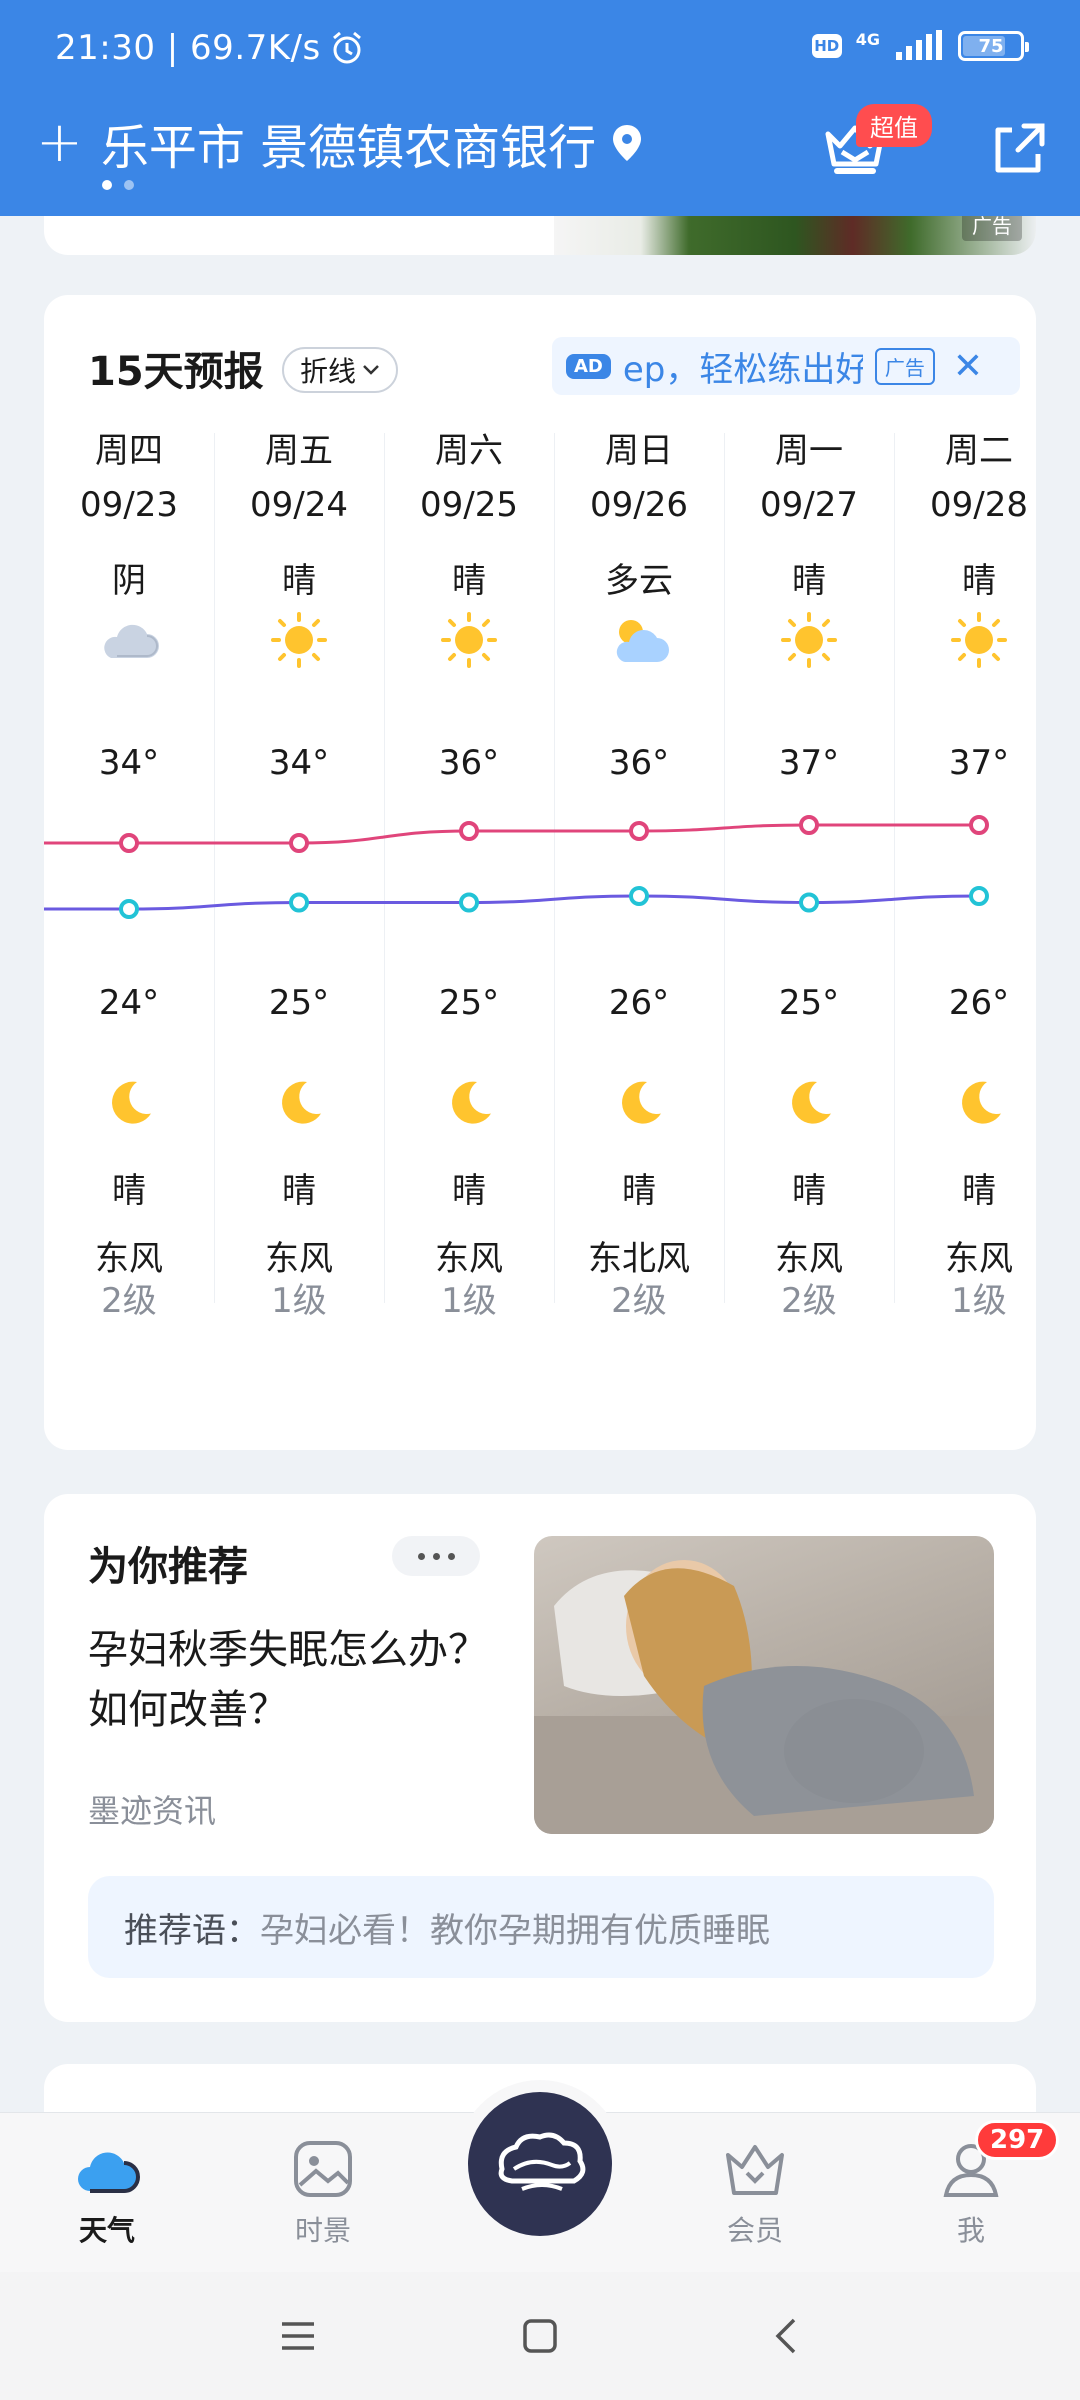 This screenshot has height=2400, width=1080. I want to click on chart-style-label: 折线, so click(328, 371).